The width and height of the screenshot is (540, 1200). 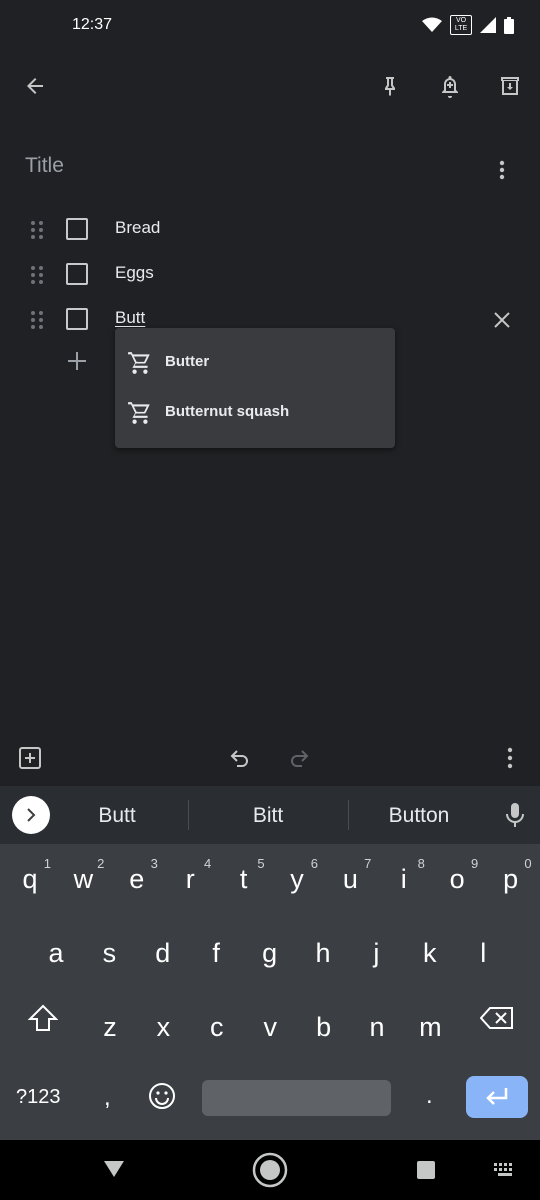 I want to click on keyboard-switch-button, so click(x=505, y=1170).